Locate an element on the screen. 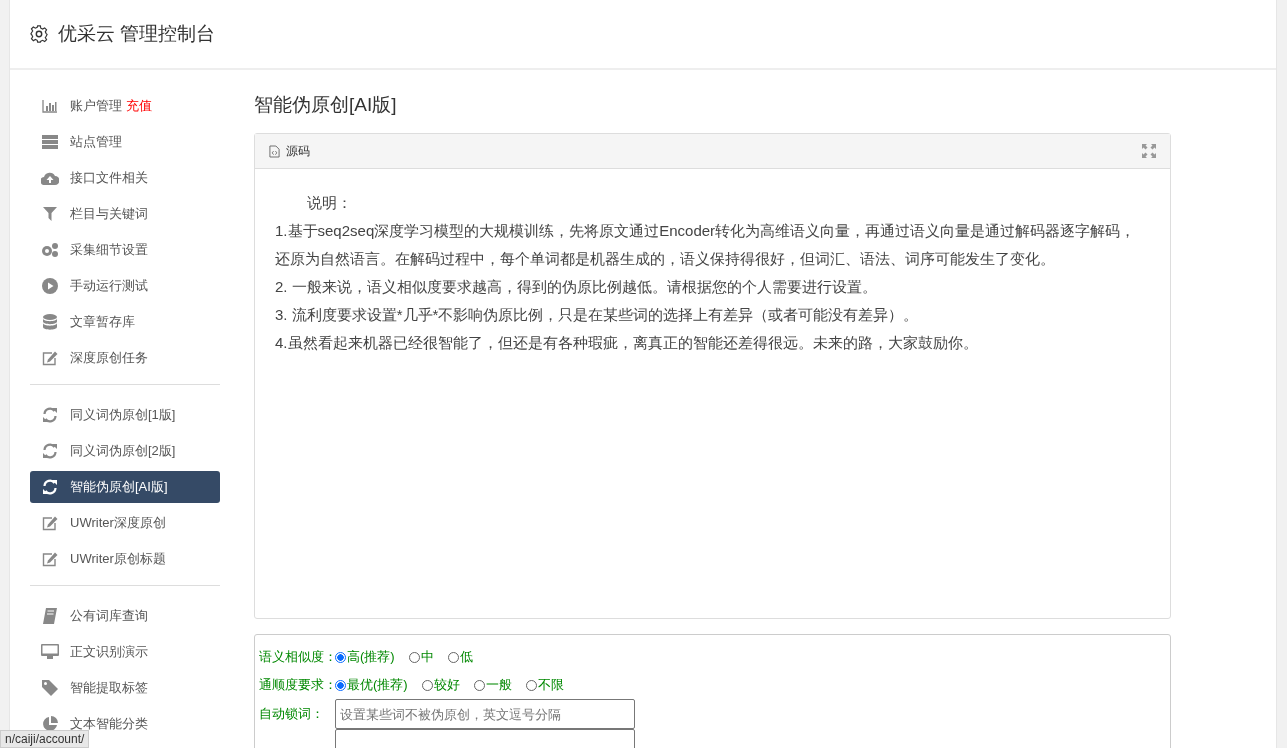 The image size is (1287, 748). paragraph: 2. 一般来说，语义相似度要求越高，得到的伪原比例越低。请根据您的个人需要进行设置。 is located at coordinates (576, 287).